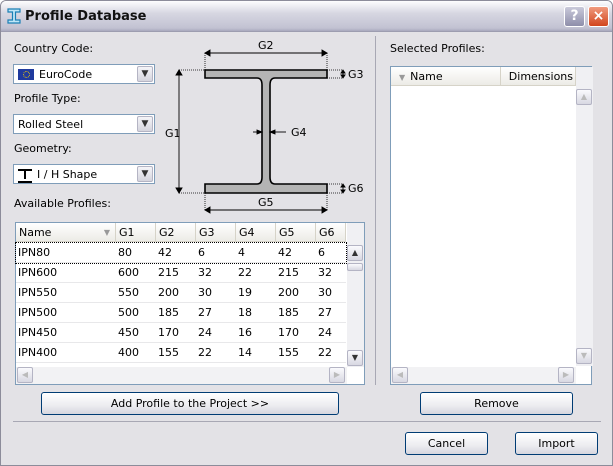 The width and height of the screenshot is (613, 466). What do you see at coordinates (296, 232) in the screenshot?
I see `column-header-g5: G5` at bounding box center [296, 232].